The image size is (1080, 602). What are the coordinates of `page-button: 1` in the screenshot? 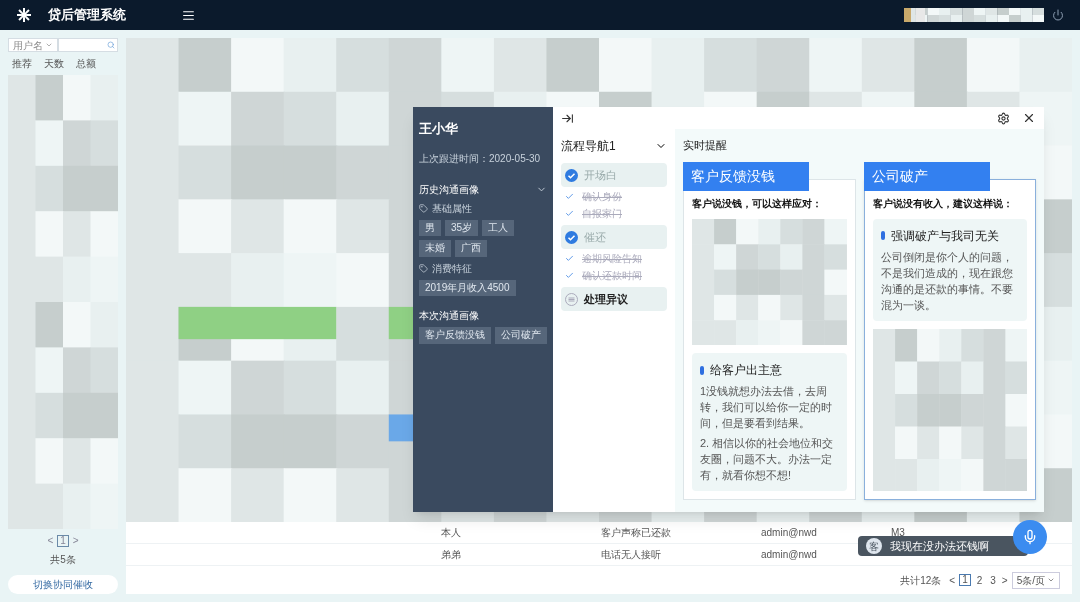 It's located at (965, 580).